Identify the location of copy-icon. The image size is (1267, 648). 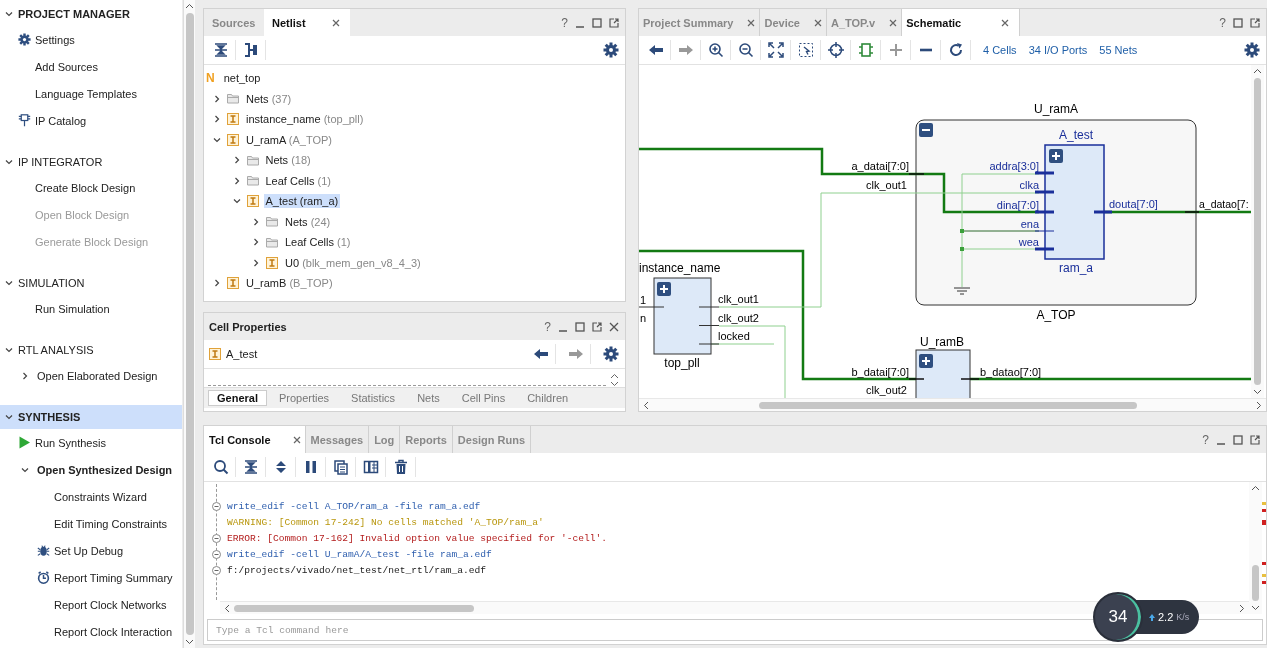
(340, 467).